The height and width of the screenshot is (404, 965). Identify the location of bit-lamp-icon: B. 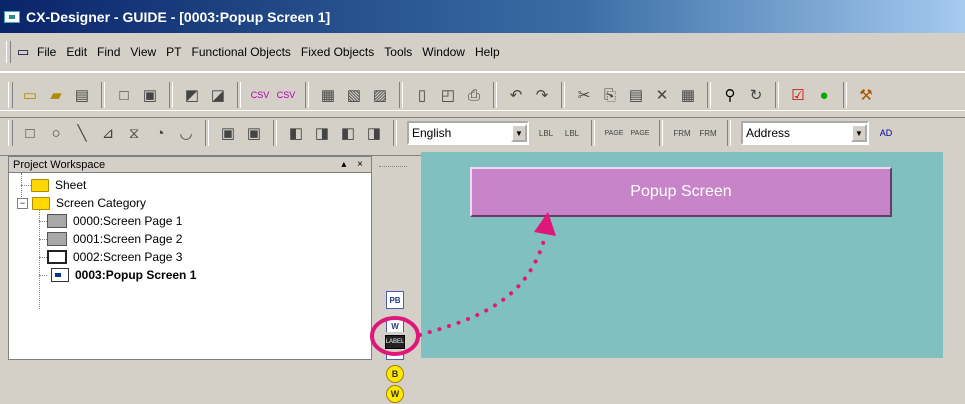
(395, 374).